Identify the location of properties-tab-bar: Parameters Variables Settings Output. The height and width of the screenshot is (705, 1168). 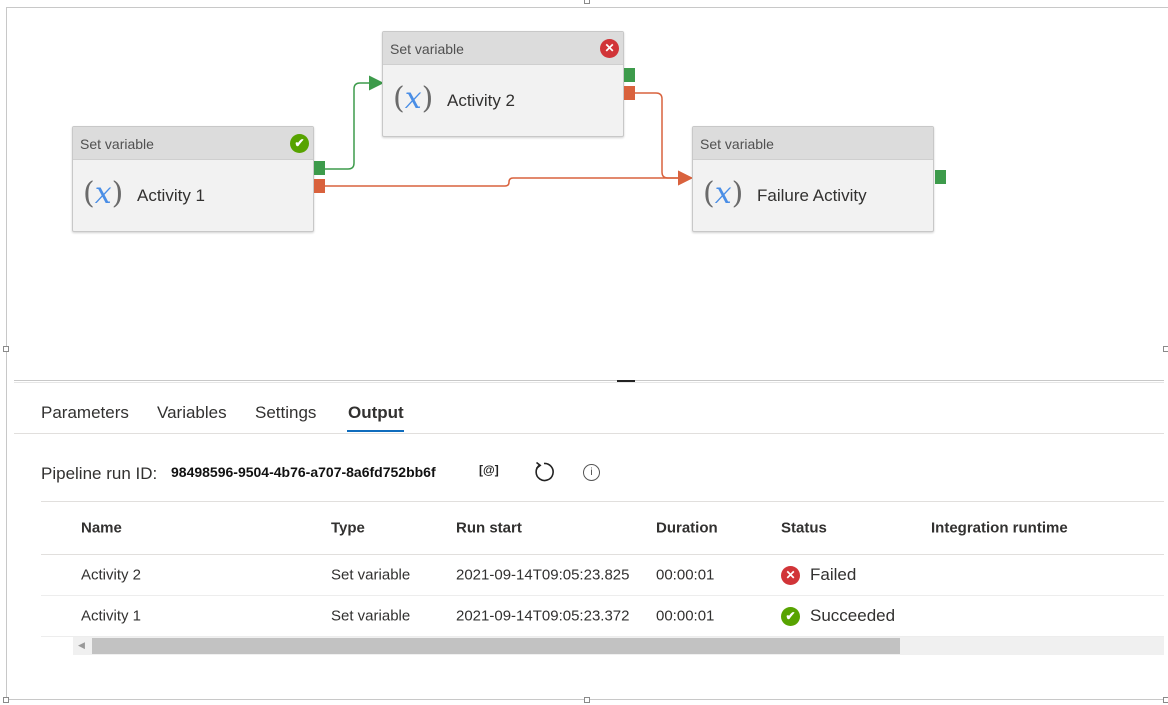
(589, 408).